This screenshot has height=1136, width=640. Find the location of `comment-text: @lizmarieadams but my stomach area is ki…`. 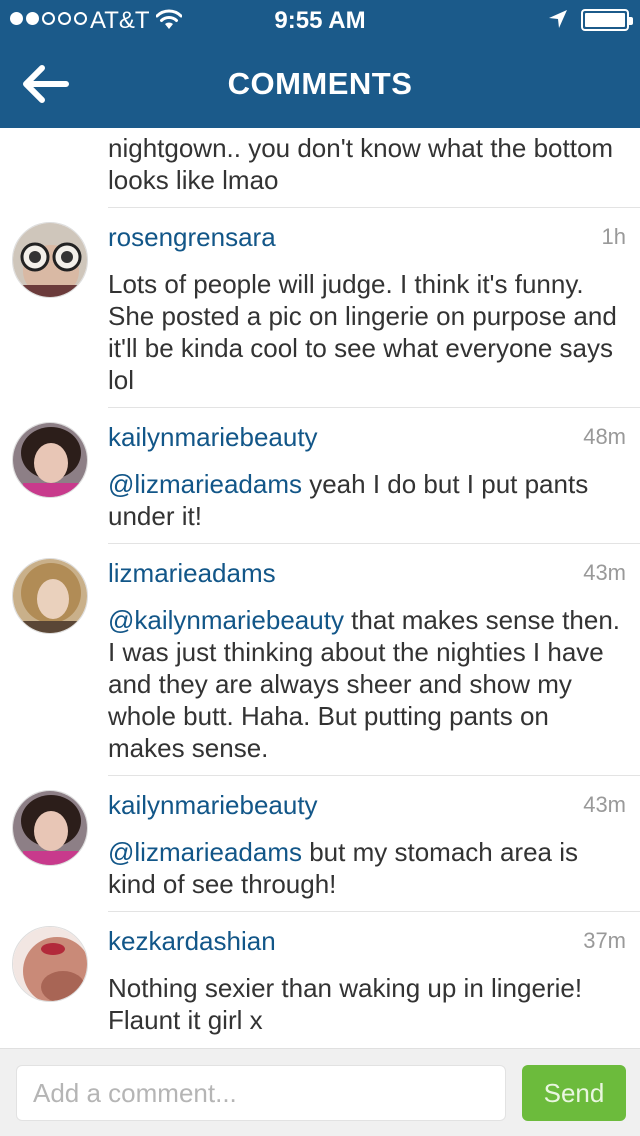

comment-text: @lizmarieadams but my stomach area is ki… is located at coordinates (364, 868).